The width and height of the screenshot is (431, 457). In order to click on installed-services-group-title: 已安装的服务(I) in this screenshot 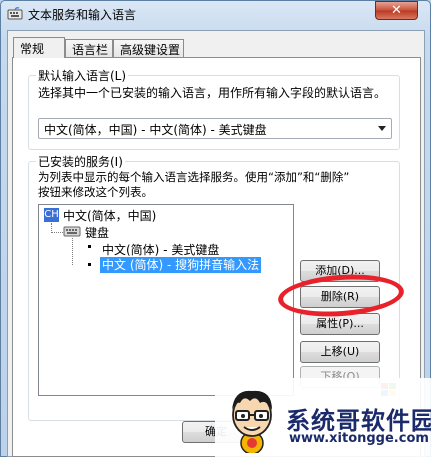, I will do `click(80, 161)`.